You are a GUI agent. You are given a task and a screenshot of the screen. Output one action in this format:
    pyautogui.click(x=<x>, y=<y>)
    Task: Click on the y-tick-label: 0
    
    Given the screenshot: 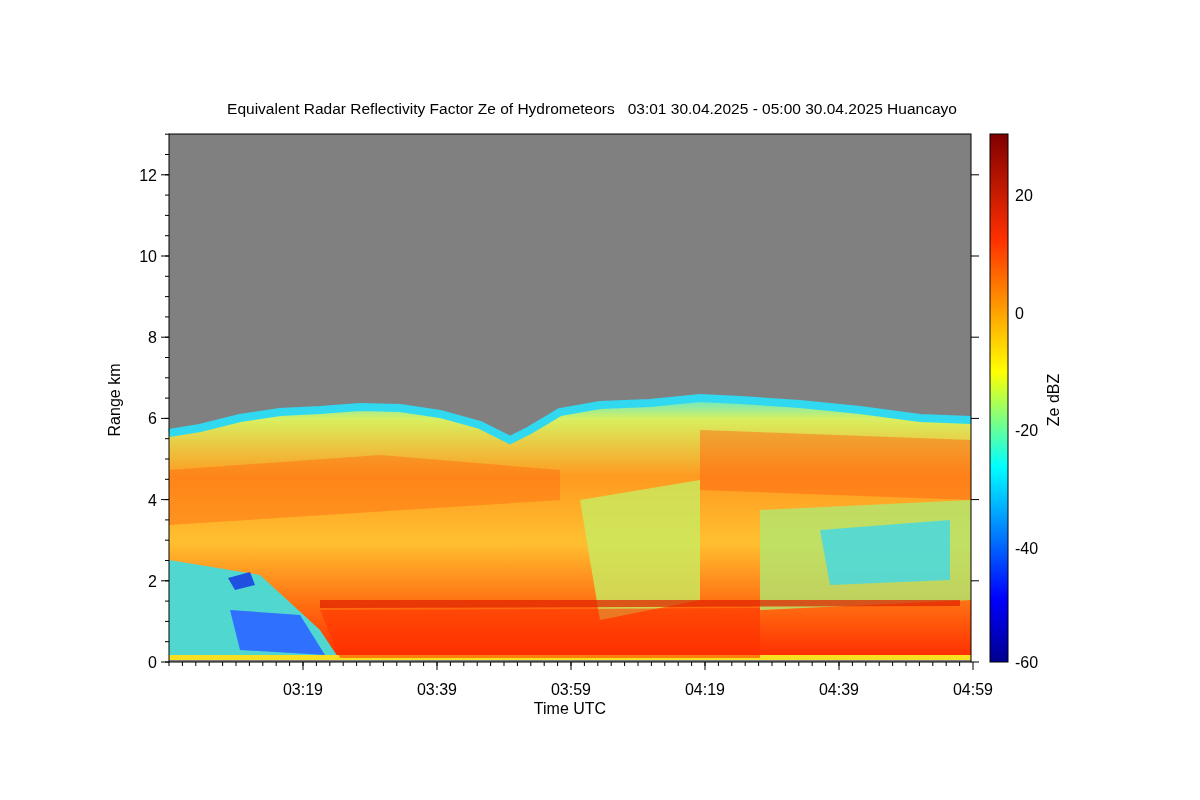 What is the action you would take?
    pyautogui.click(x=152, y=662)
    